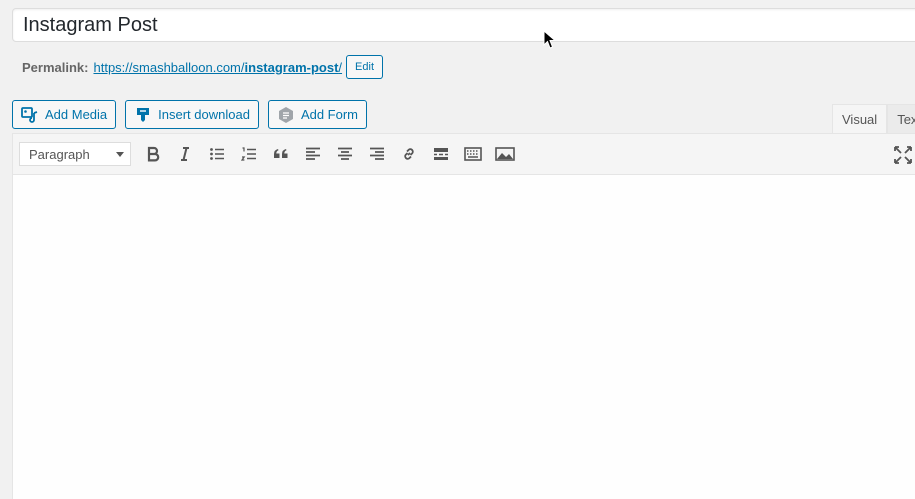 The width and height of the screenshot is (915, 499). Describe the element at coordinates (365, 67) in the screenshot. I see `edit-permalink-button: Edit` at that location.